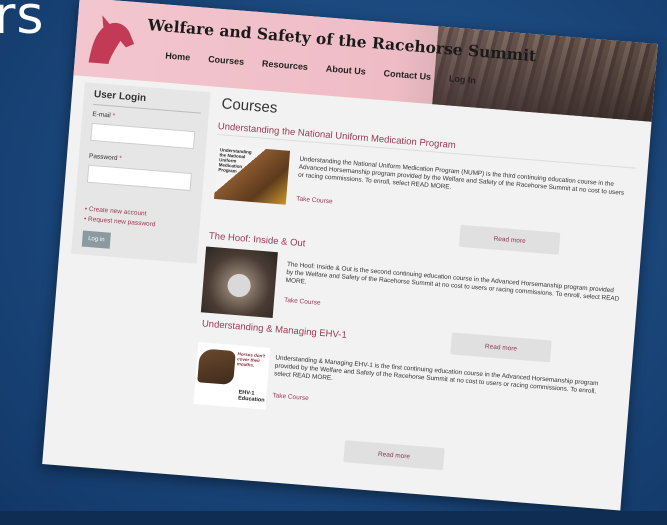  Describe the element at coordinates (463, 79) in the screenshot. I see `nav-log-in: Log In` at that location.